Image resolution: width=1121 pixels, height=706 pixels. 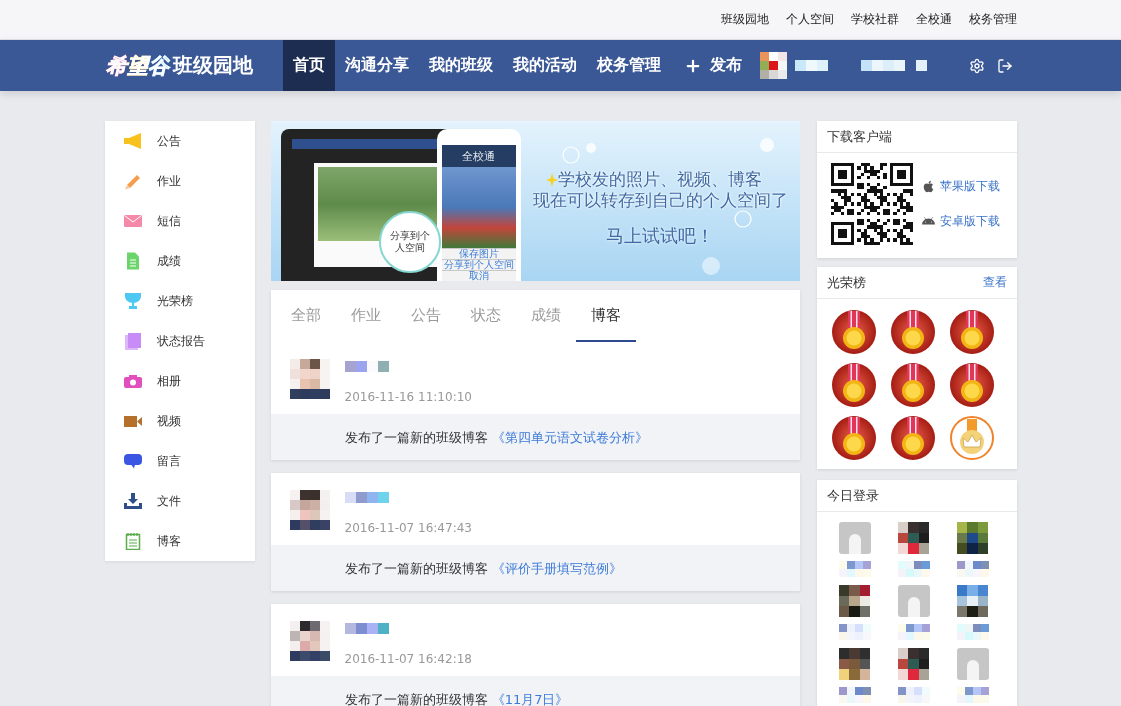 I want to click on top-link: 全校通, so click(x=933, y=19).